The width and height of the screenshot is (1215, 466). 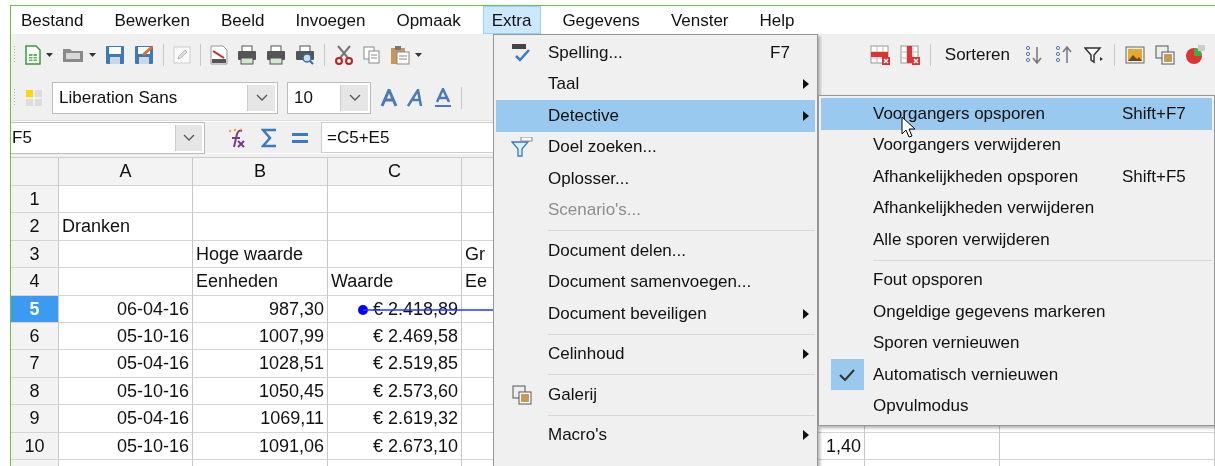 I want to click on printer-magnifier-icon, so click(x=305, y=55).